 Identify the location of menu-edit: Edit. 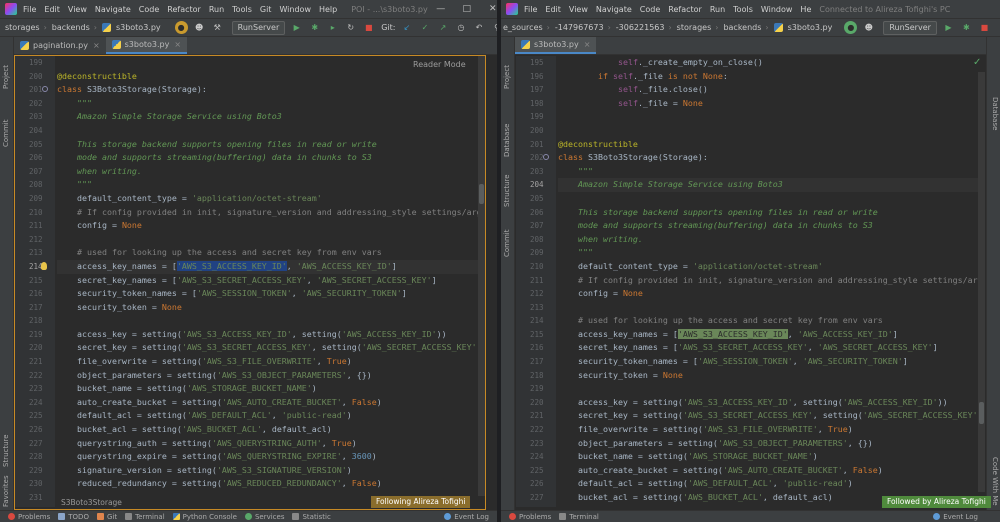
(553, 9).